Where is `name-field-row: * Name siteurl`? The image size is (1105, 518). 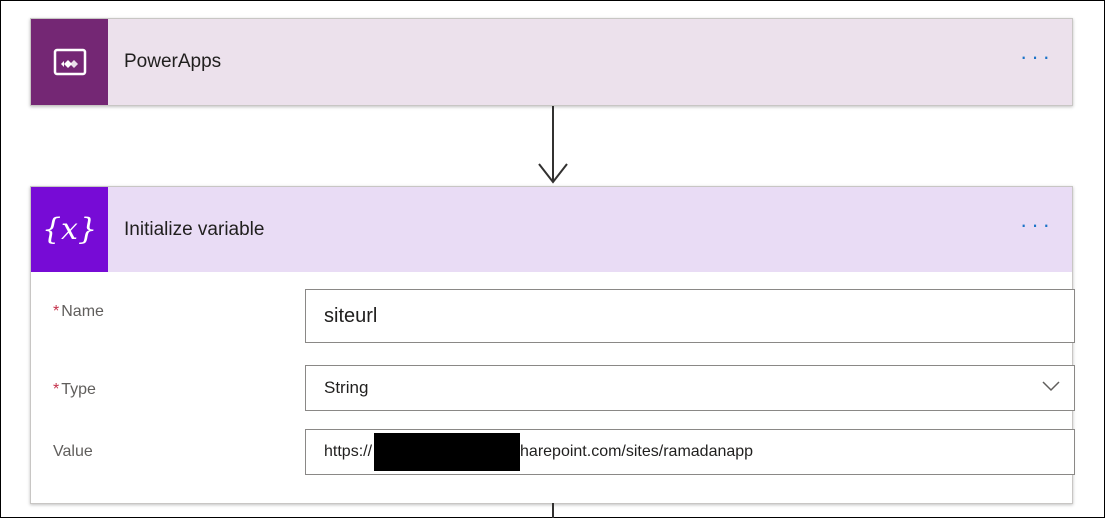
name-field-row: * Name siteurl is located at coordinates (564, 315).